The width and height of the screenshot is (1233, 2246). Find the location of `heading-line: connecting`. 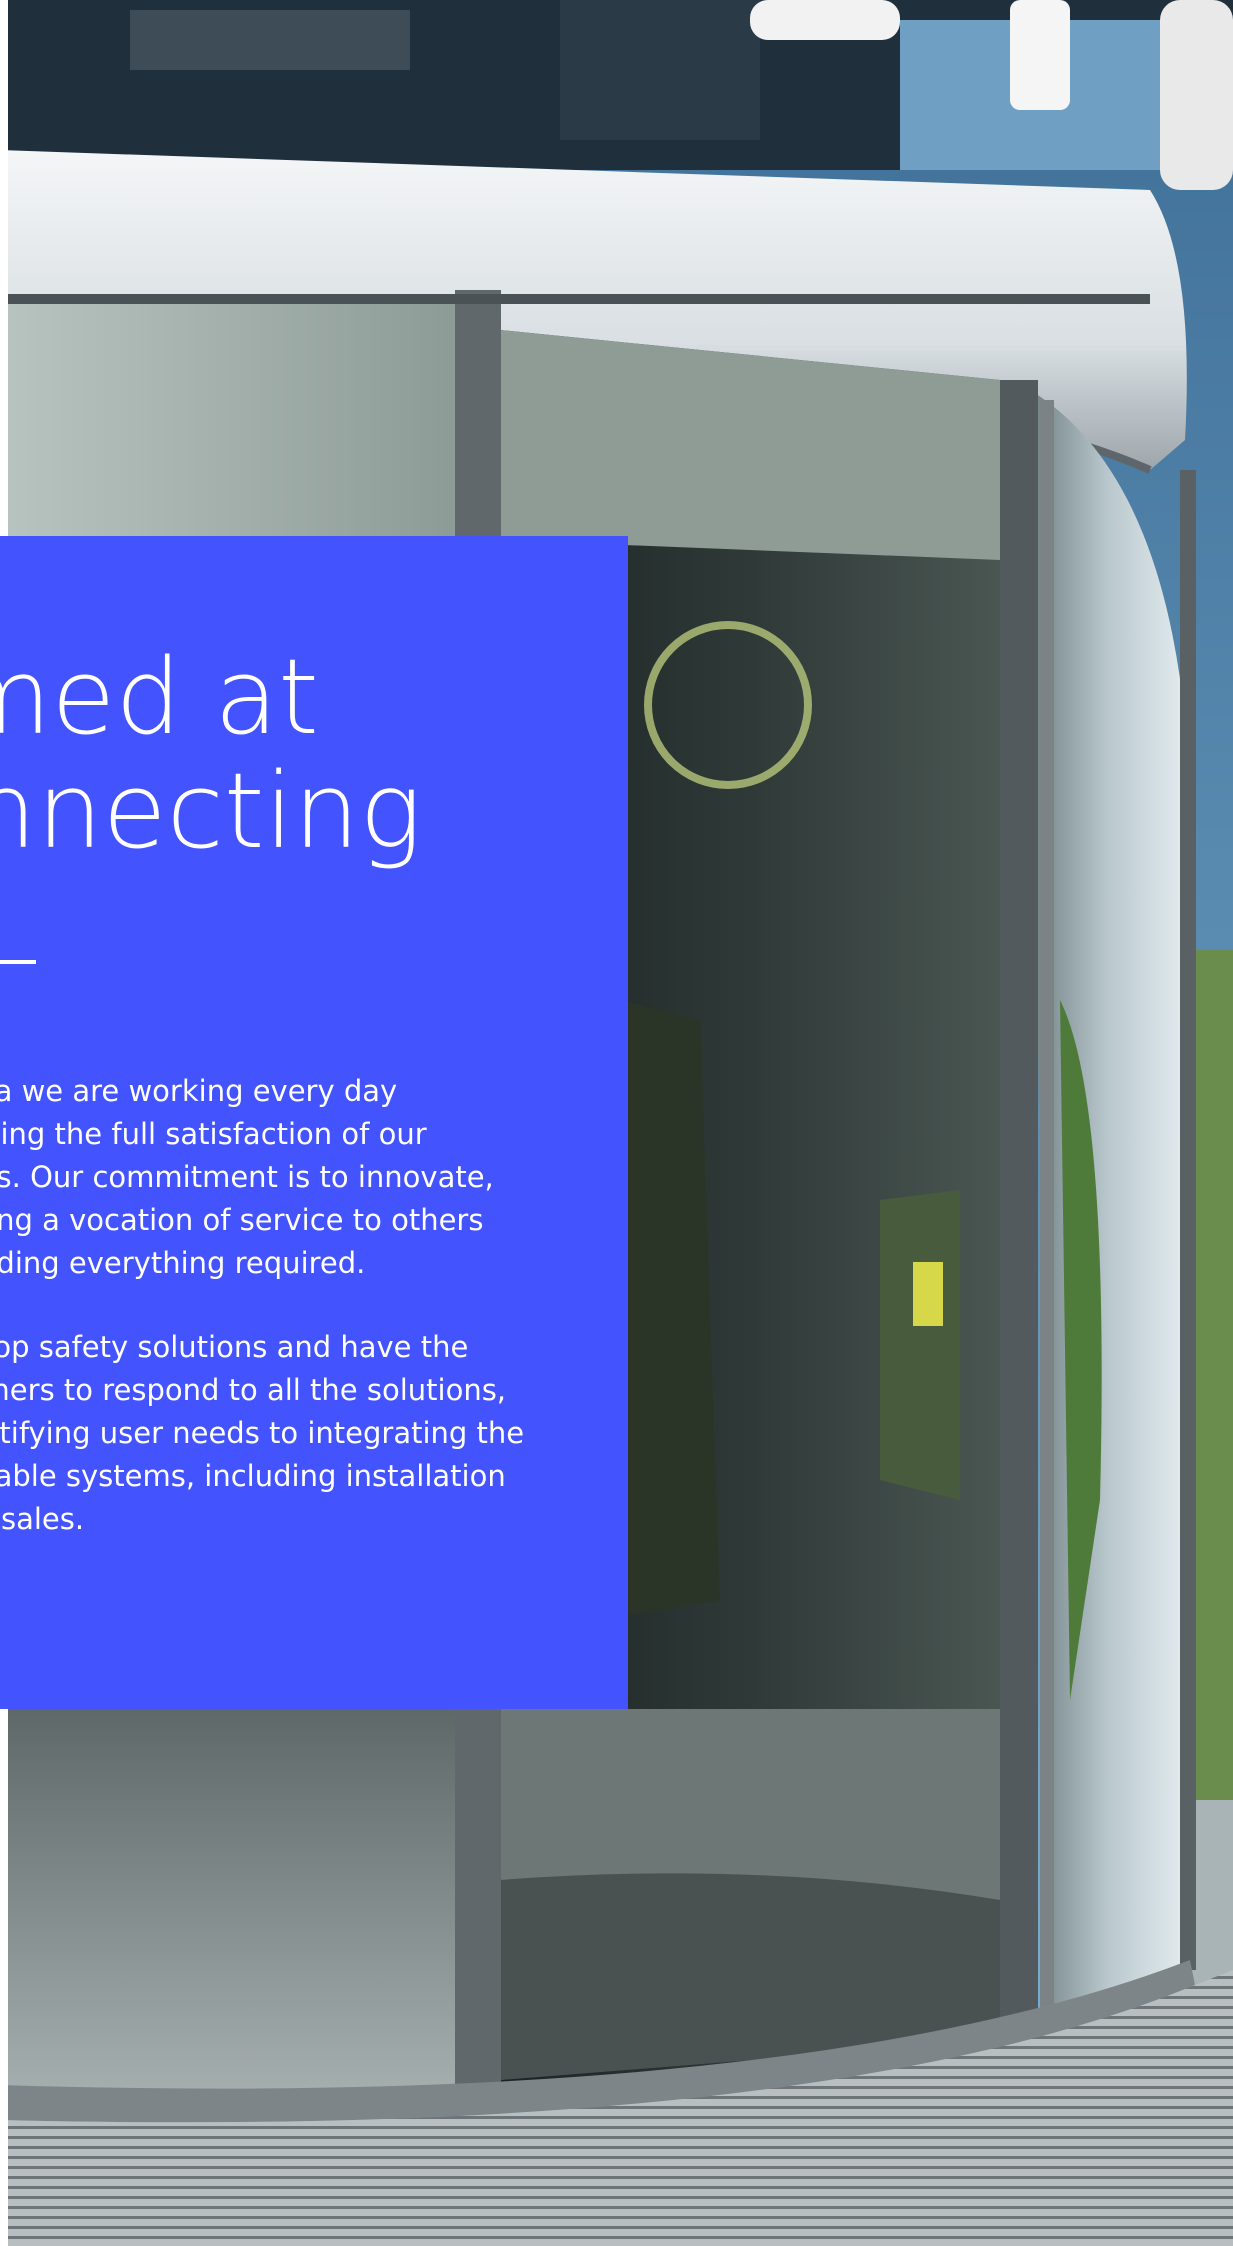

heading-line: connecting is located at coordinates (211, 811).